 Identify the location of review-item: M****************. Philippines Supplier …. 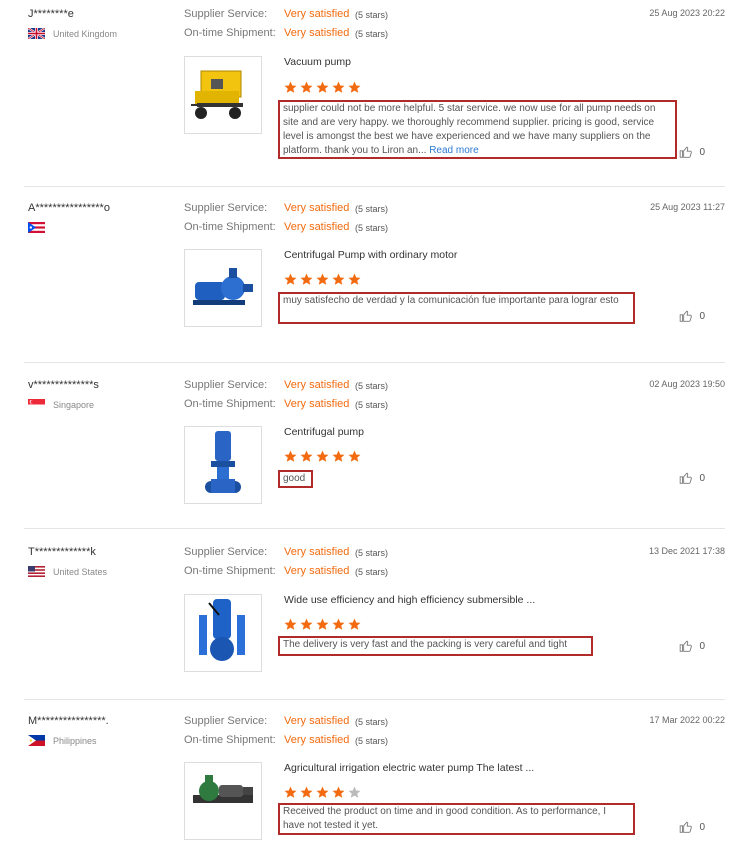
(374, 781).